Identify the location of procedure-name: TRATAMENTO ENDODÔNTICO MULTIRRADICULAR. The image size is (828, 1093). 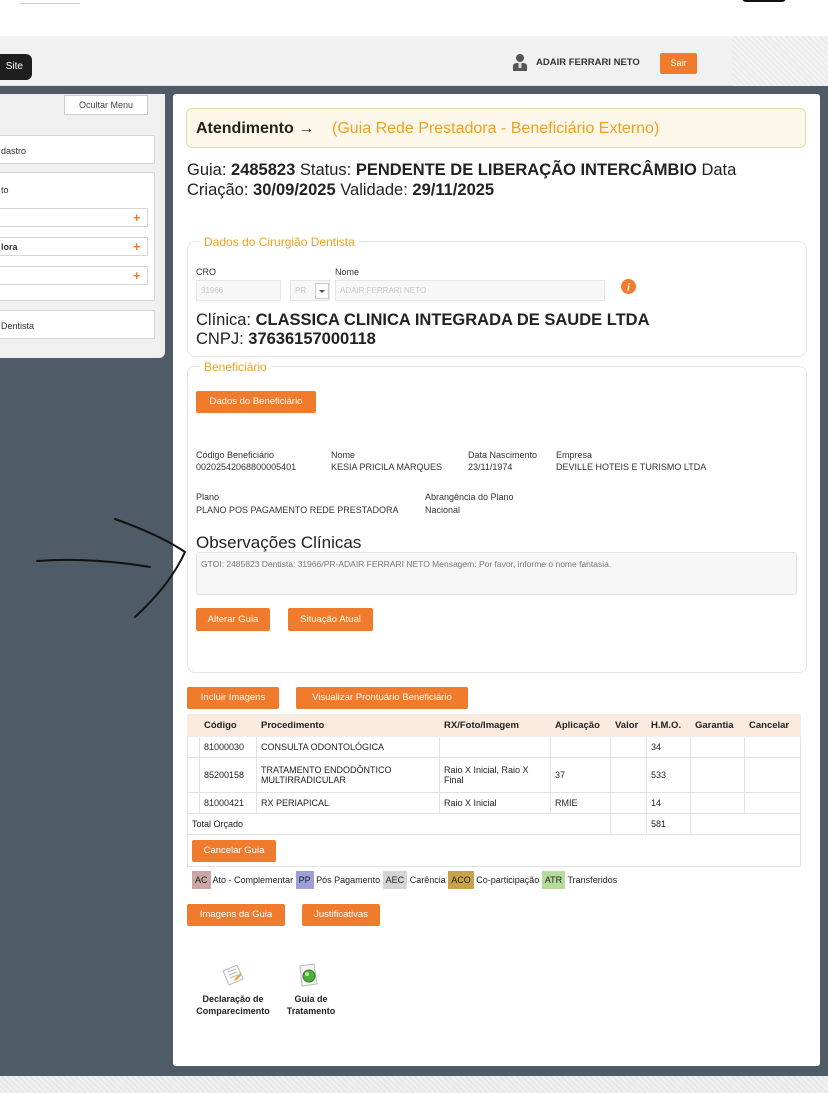
(348, 775).